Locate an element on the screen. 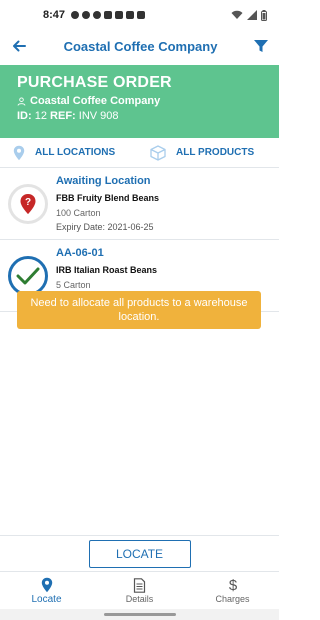 The image size is (320, 620). item-status-circle is located at coordinates (28, 275).